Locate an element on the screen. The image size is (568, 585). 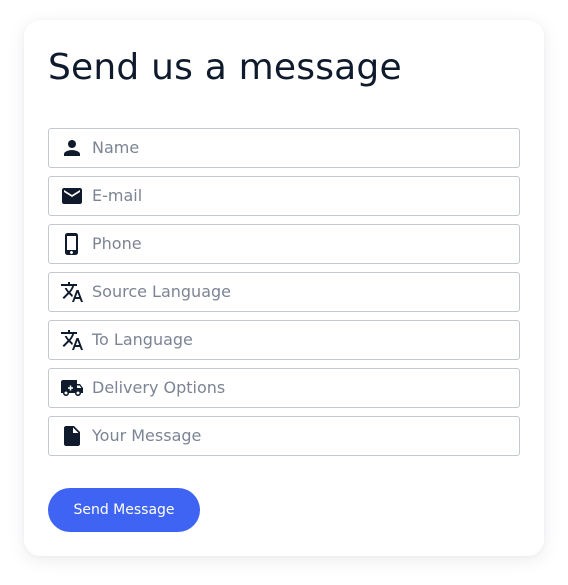
delivery-options-field-container is located at coordinates (284, 388).